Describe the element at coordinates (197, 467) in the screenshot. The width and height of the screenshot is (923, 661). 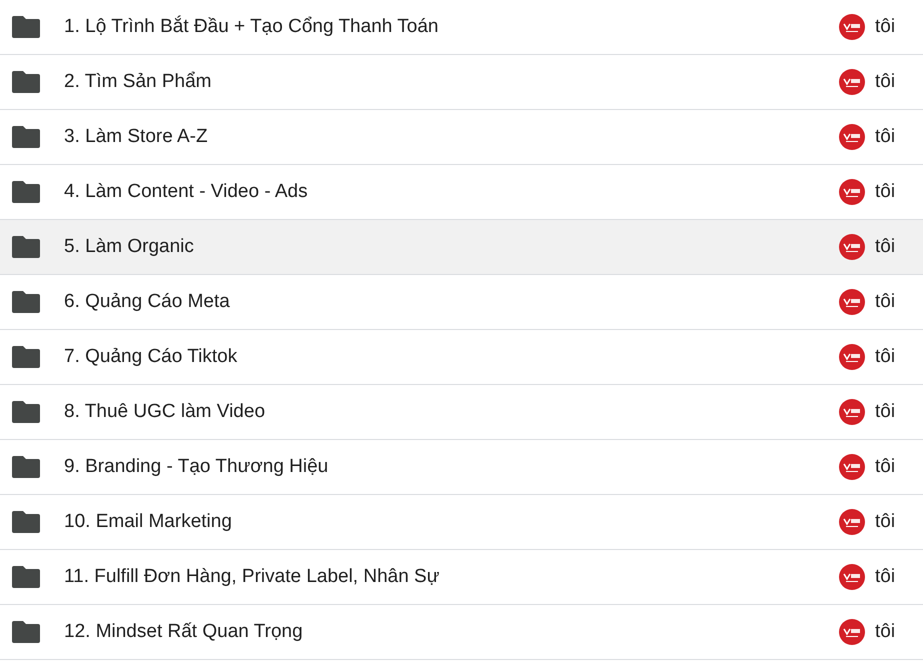
I see `folder-name: 9. Branding - Tạo Thương Hiệu` at that location.